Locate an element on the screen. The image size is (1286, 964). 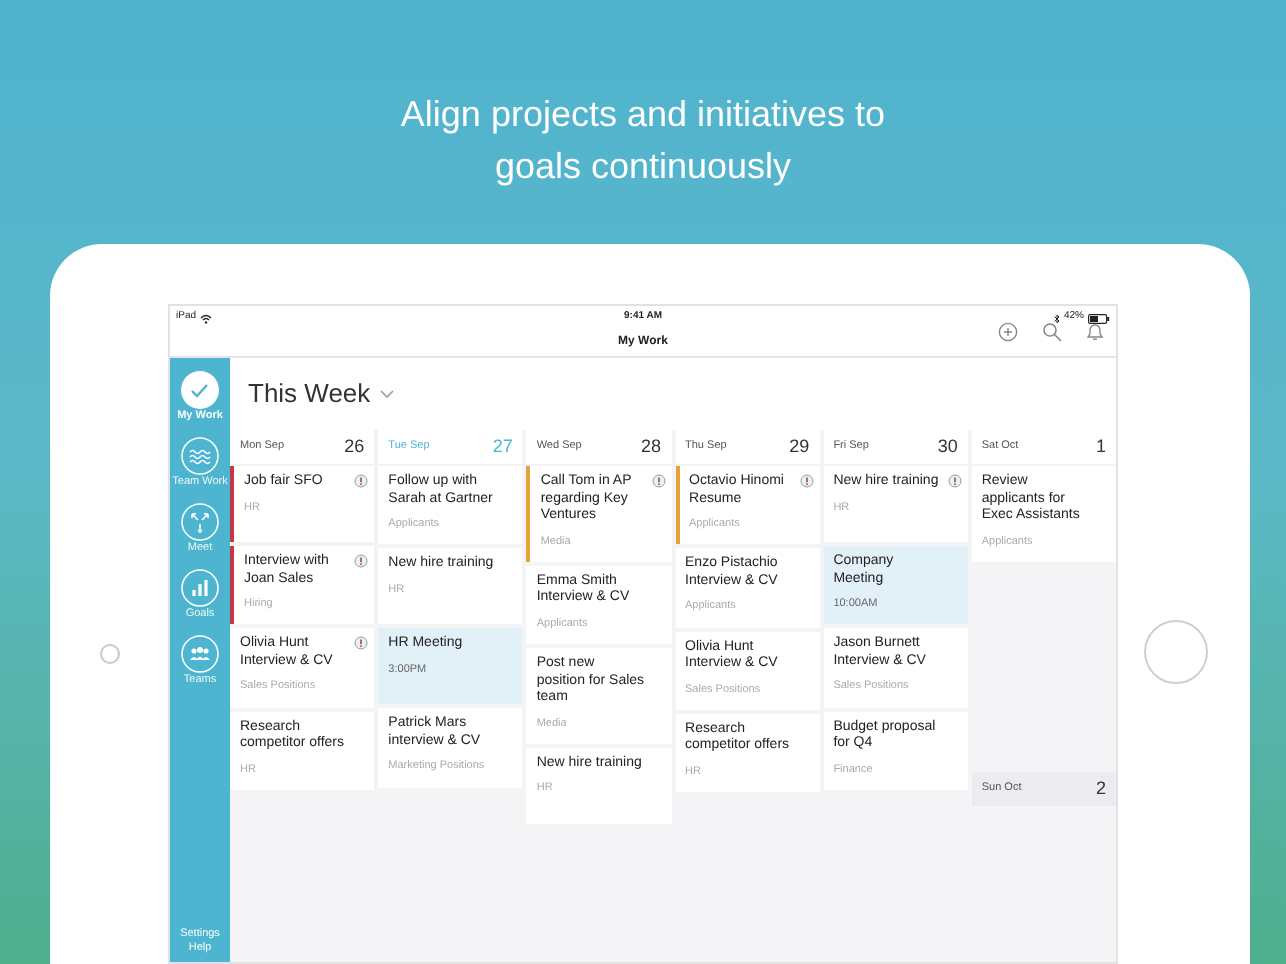
day-number: 28 is located at coordinates (651, 446).